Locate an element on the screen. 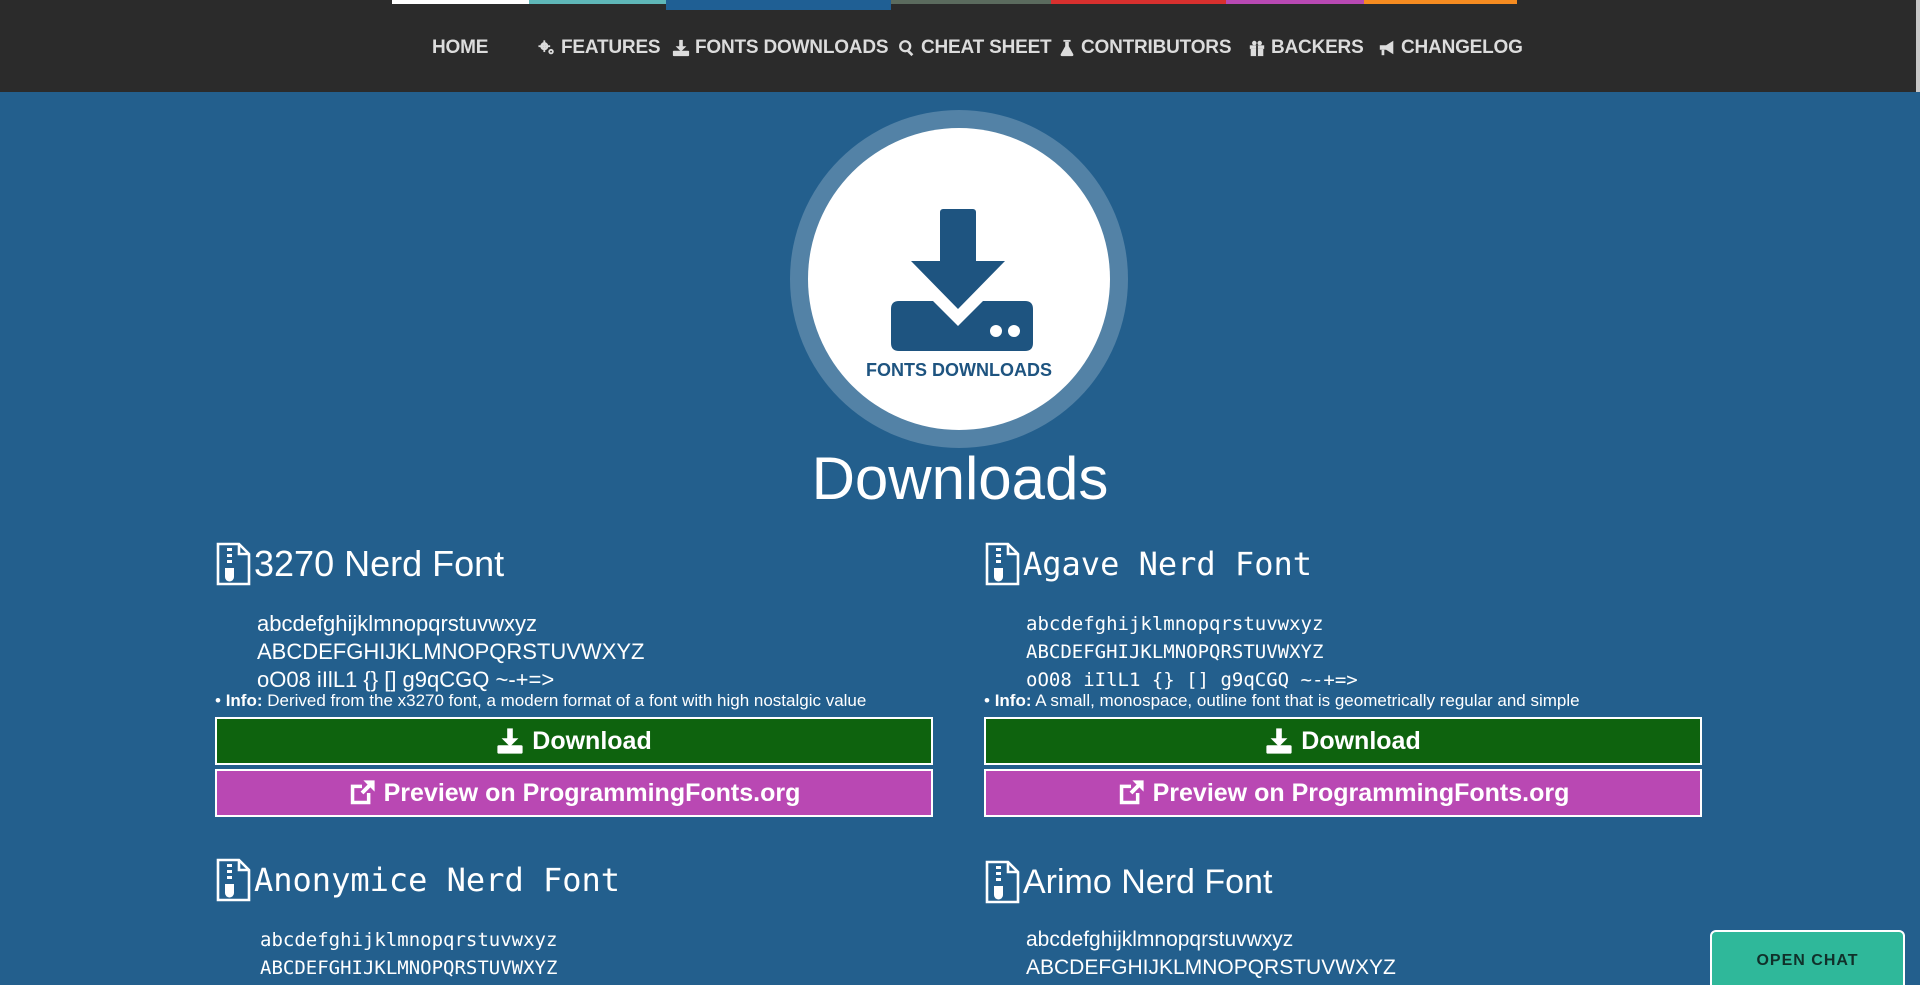  open-chat-button: OPEN CHAT is located at coordinates (1807, 957).